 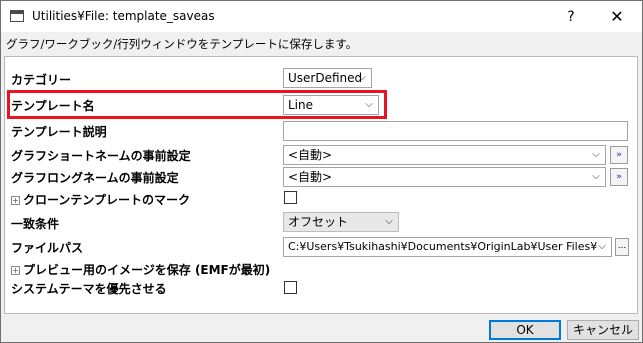 I want to click on template-description-input, so click(x=455, y=131).